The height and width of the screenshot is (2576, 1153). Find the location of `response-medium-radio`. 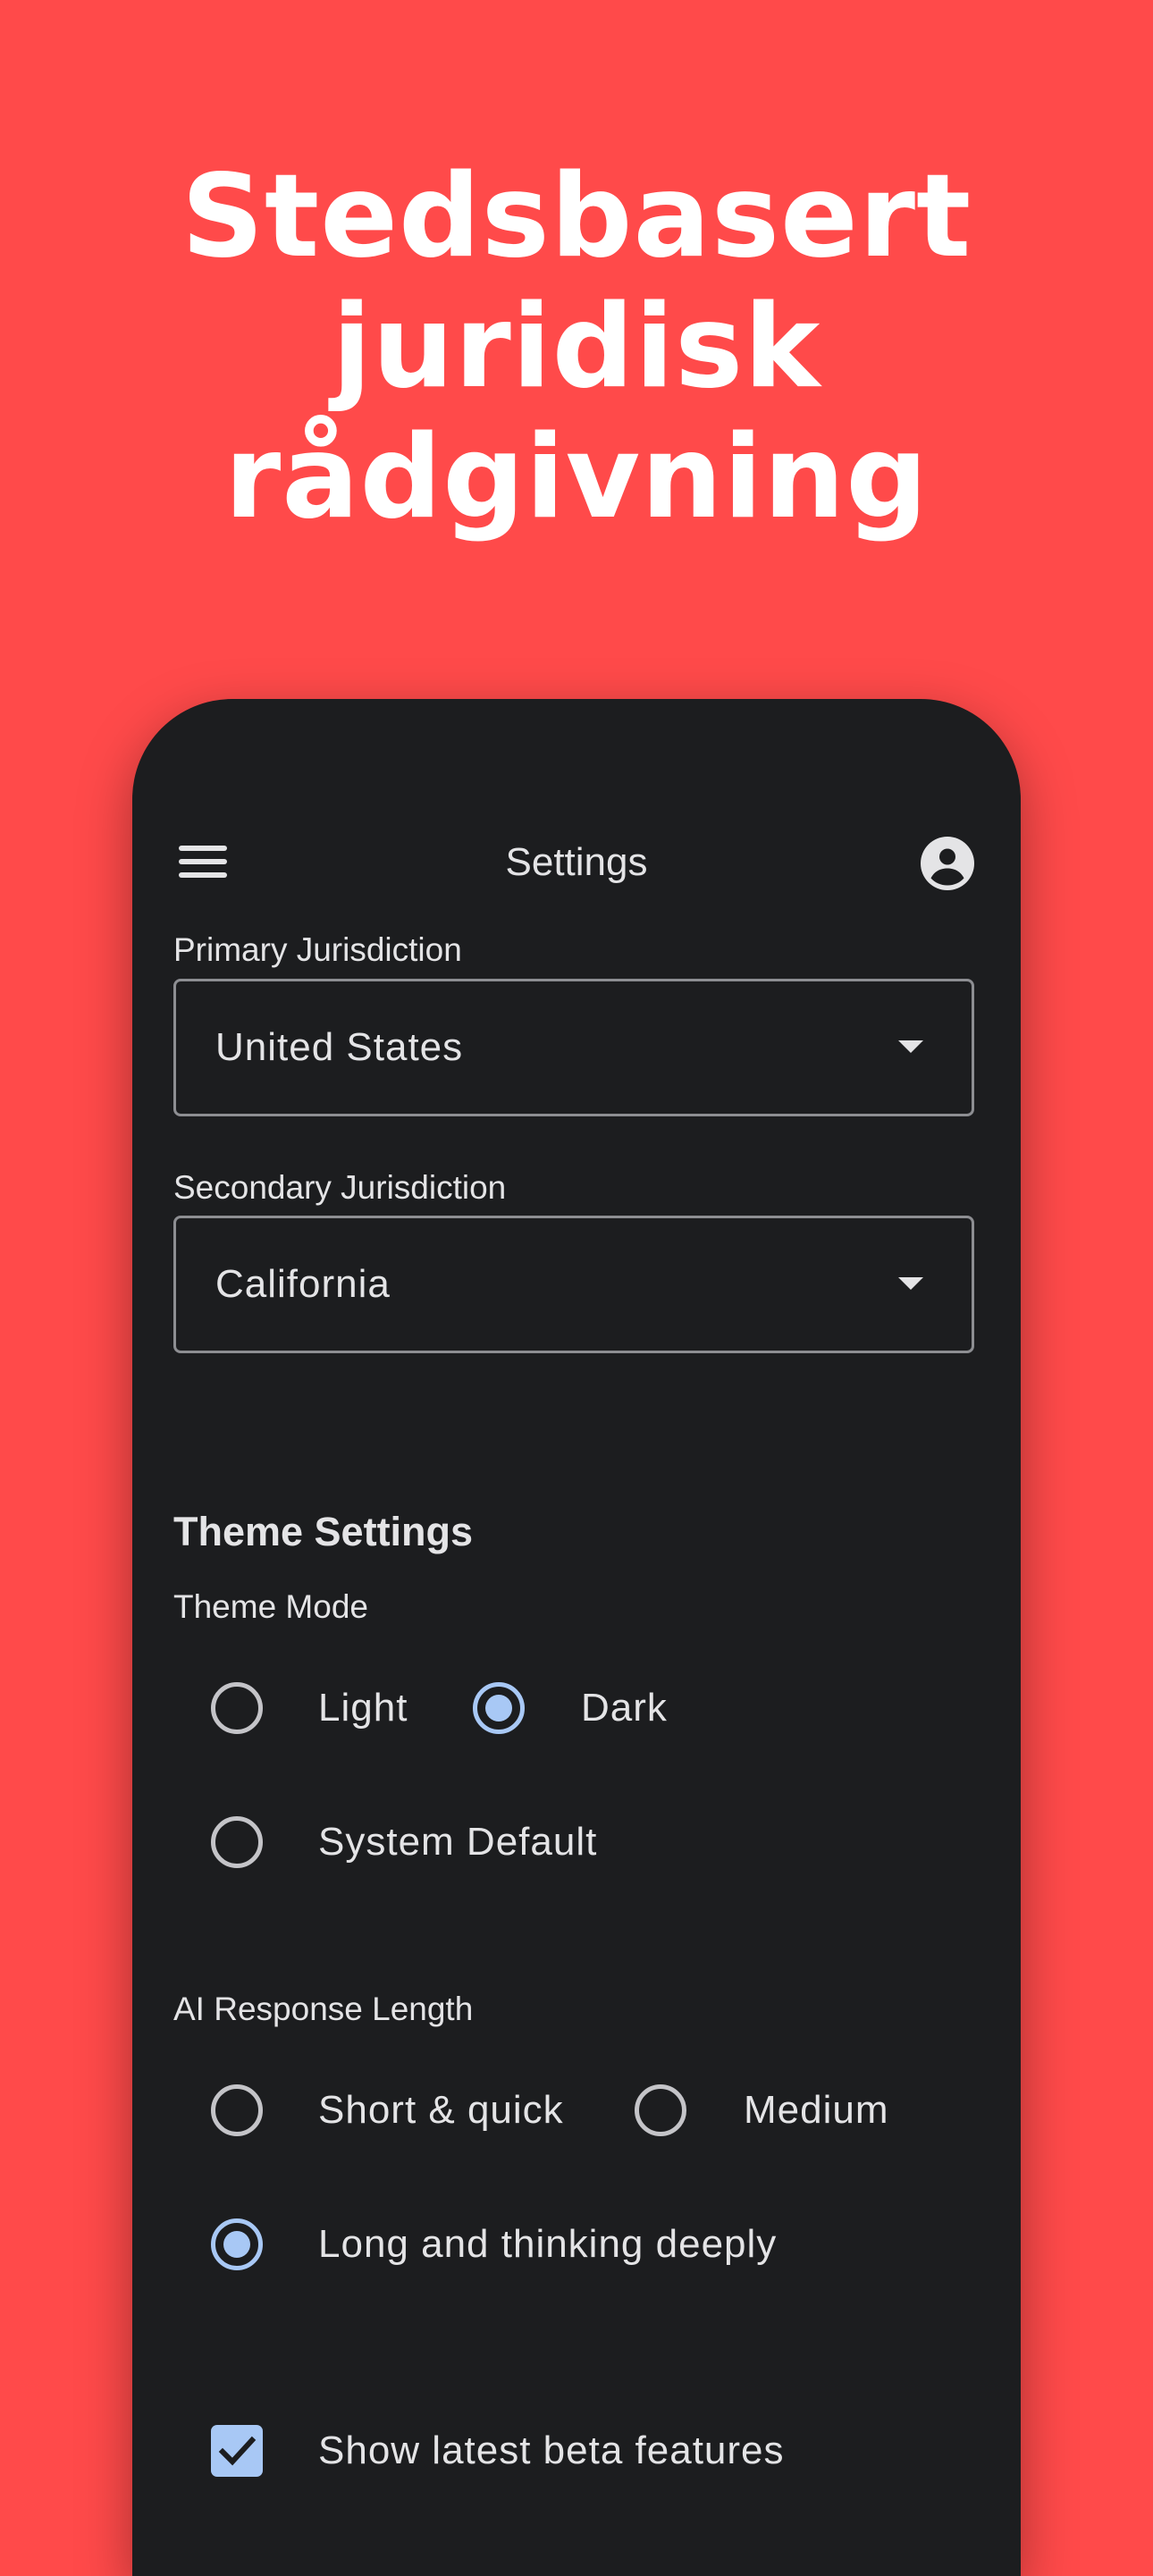

response-medium-radio is located at coordinates (661, 2110).